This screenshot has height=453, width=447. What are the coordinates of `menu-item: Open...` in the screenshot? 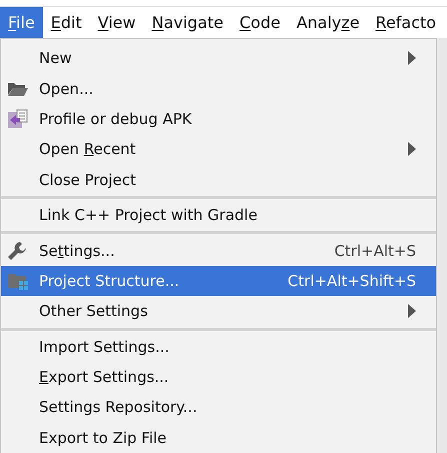 It's located at (218, 88).